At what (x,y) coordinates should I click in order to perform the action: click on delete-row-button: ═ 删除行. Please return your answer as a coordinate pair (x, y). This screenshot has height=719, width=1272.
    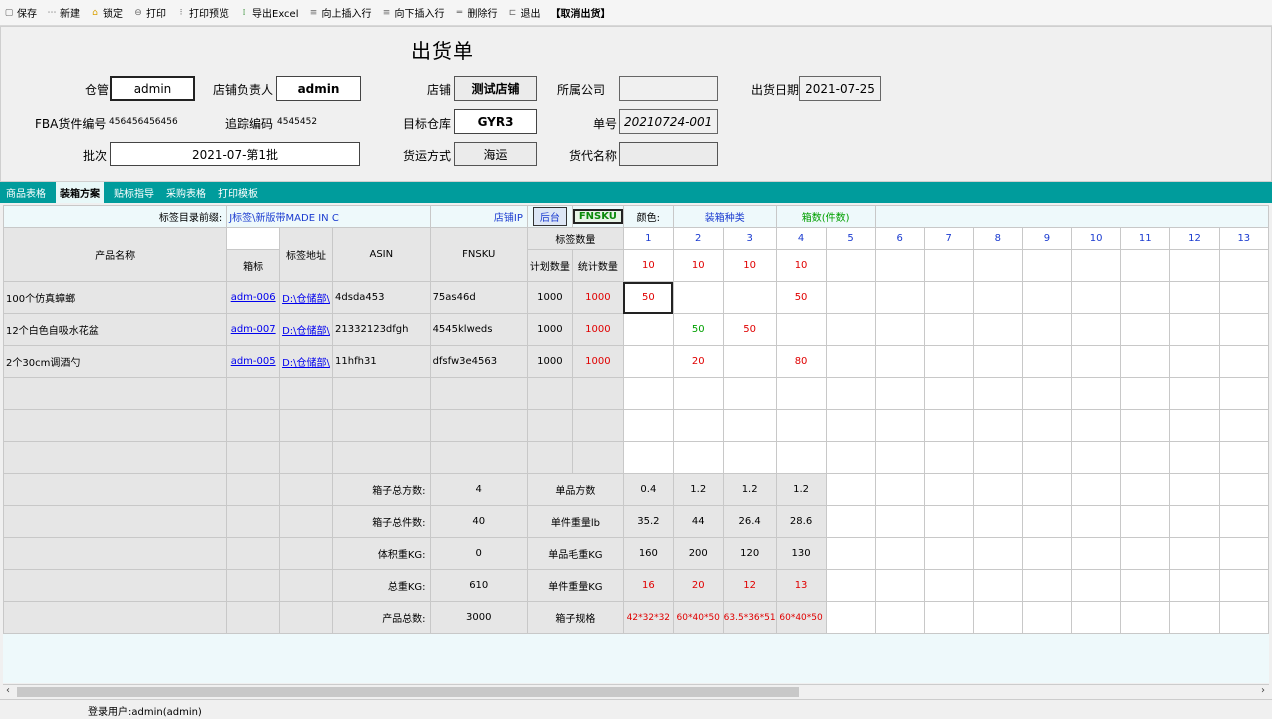
    Looking at the image, I should click on (476, 13).